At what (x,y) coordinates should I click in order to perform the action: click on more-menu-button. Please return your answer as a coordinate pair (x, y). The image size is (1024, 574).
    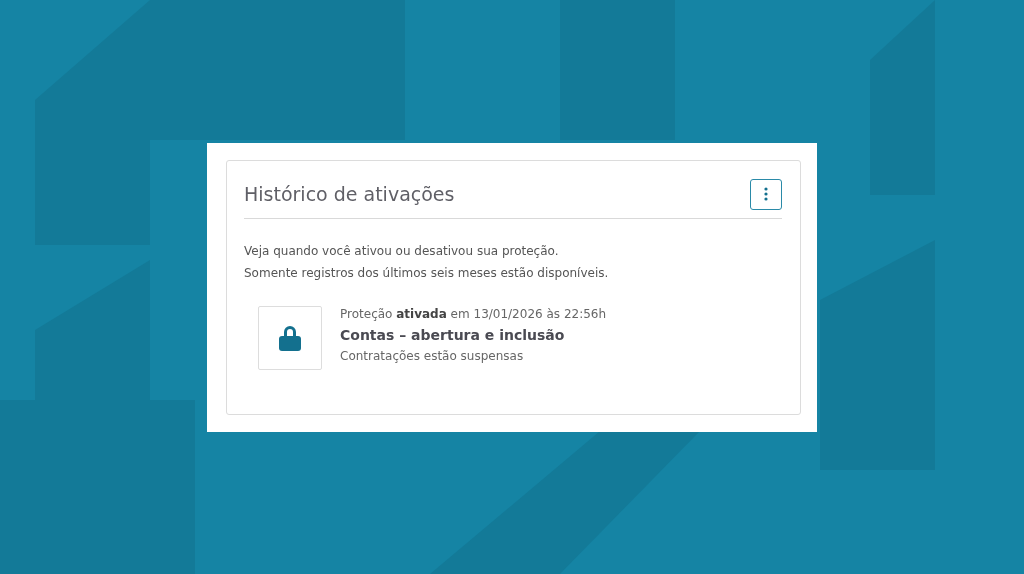
    Looking at the image, I should click on (766, 194).